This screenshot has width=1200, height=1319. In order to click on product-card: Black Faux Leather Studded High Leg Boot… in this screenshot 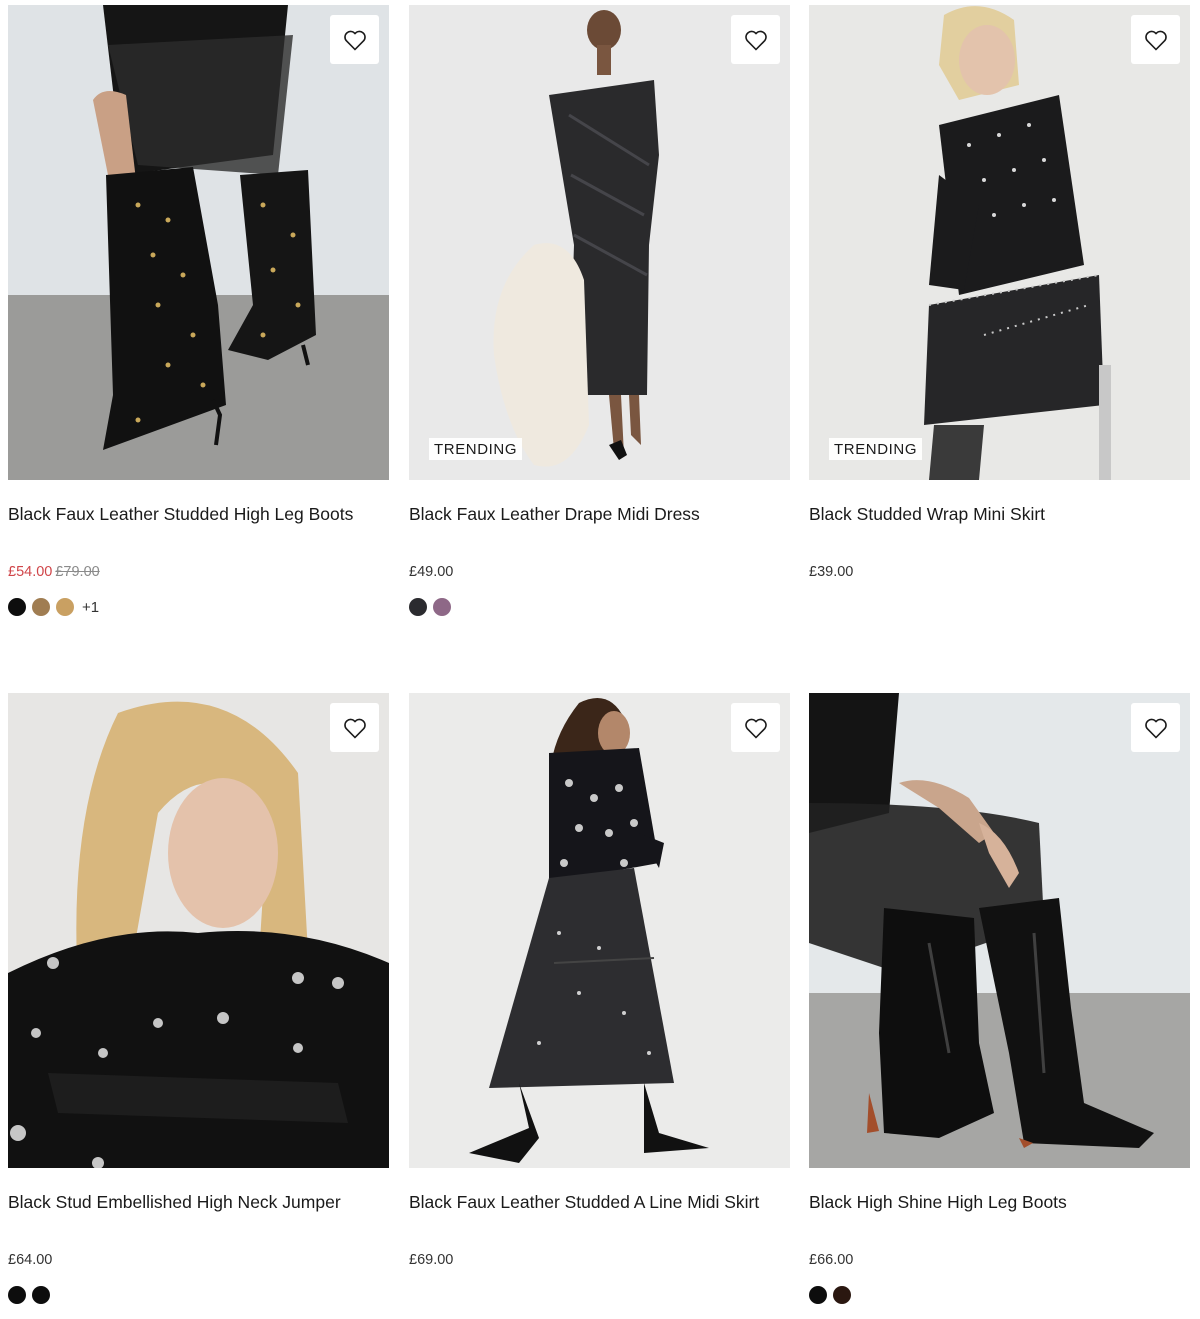, I will do `click(198, 311)`.